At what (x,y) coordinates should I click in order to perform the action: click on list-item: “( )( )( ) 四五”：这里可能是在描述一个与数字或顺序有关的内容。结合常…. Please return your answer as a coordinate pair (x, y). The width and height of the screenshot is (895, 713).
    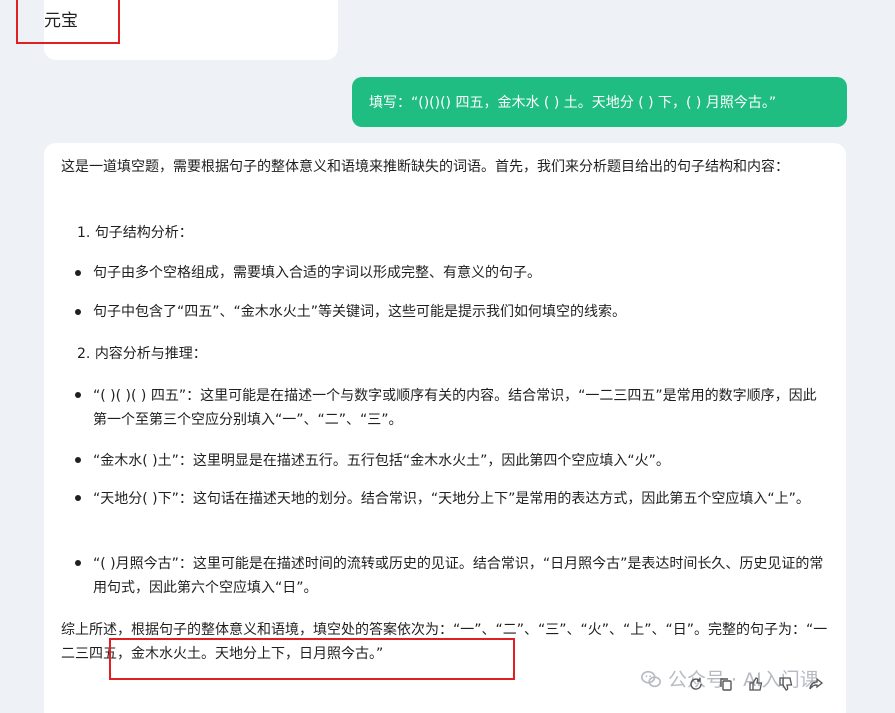
    Looking at the image, I should click on (455, 408).